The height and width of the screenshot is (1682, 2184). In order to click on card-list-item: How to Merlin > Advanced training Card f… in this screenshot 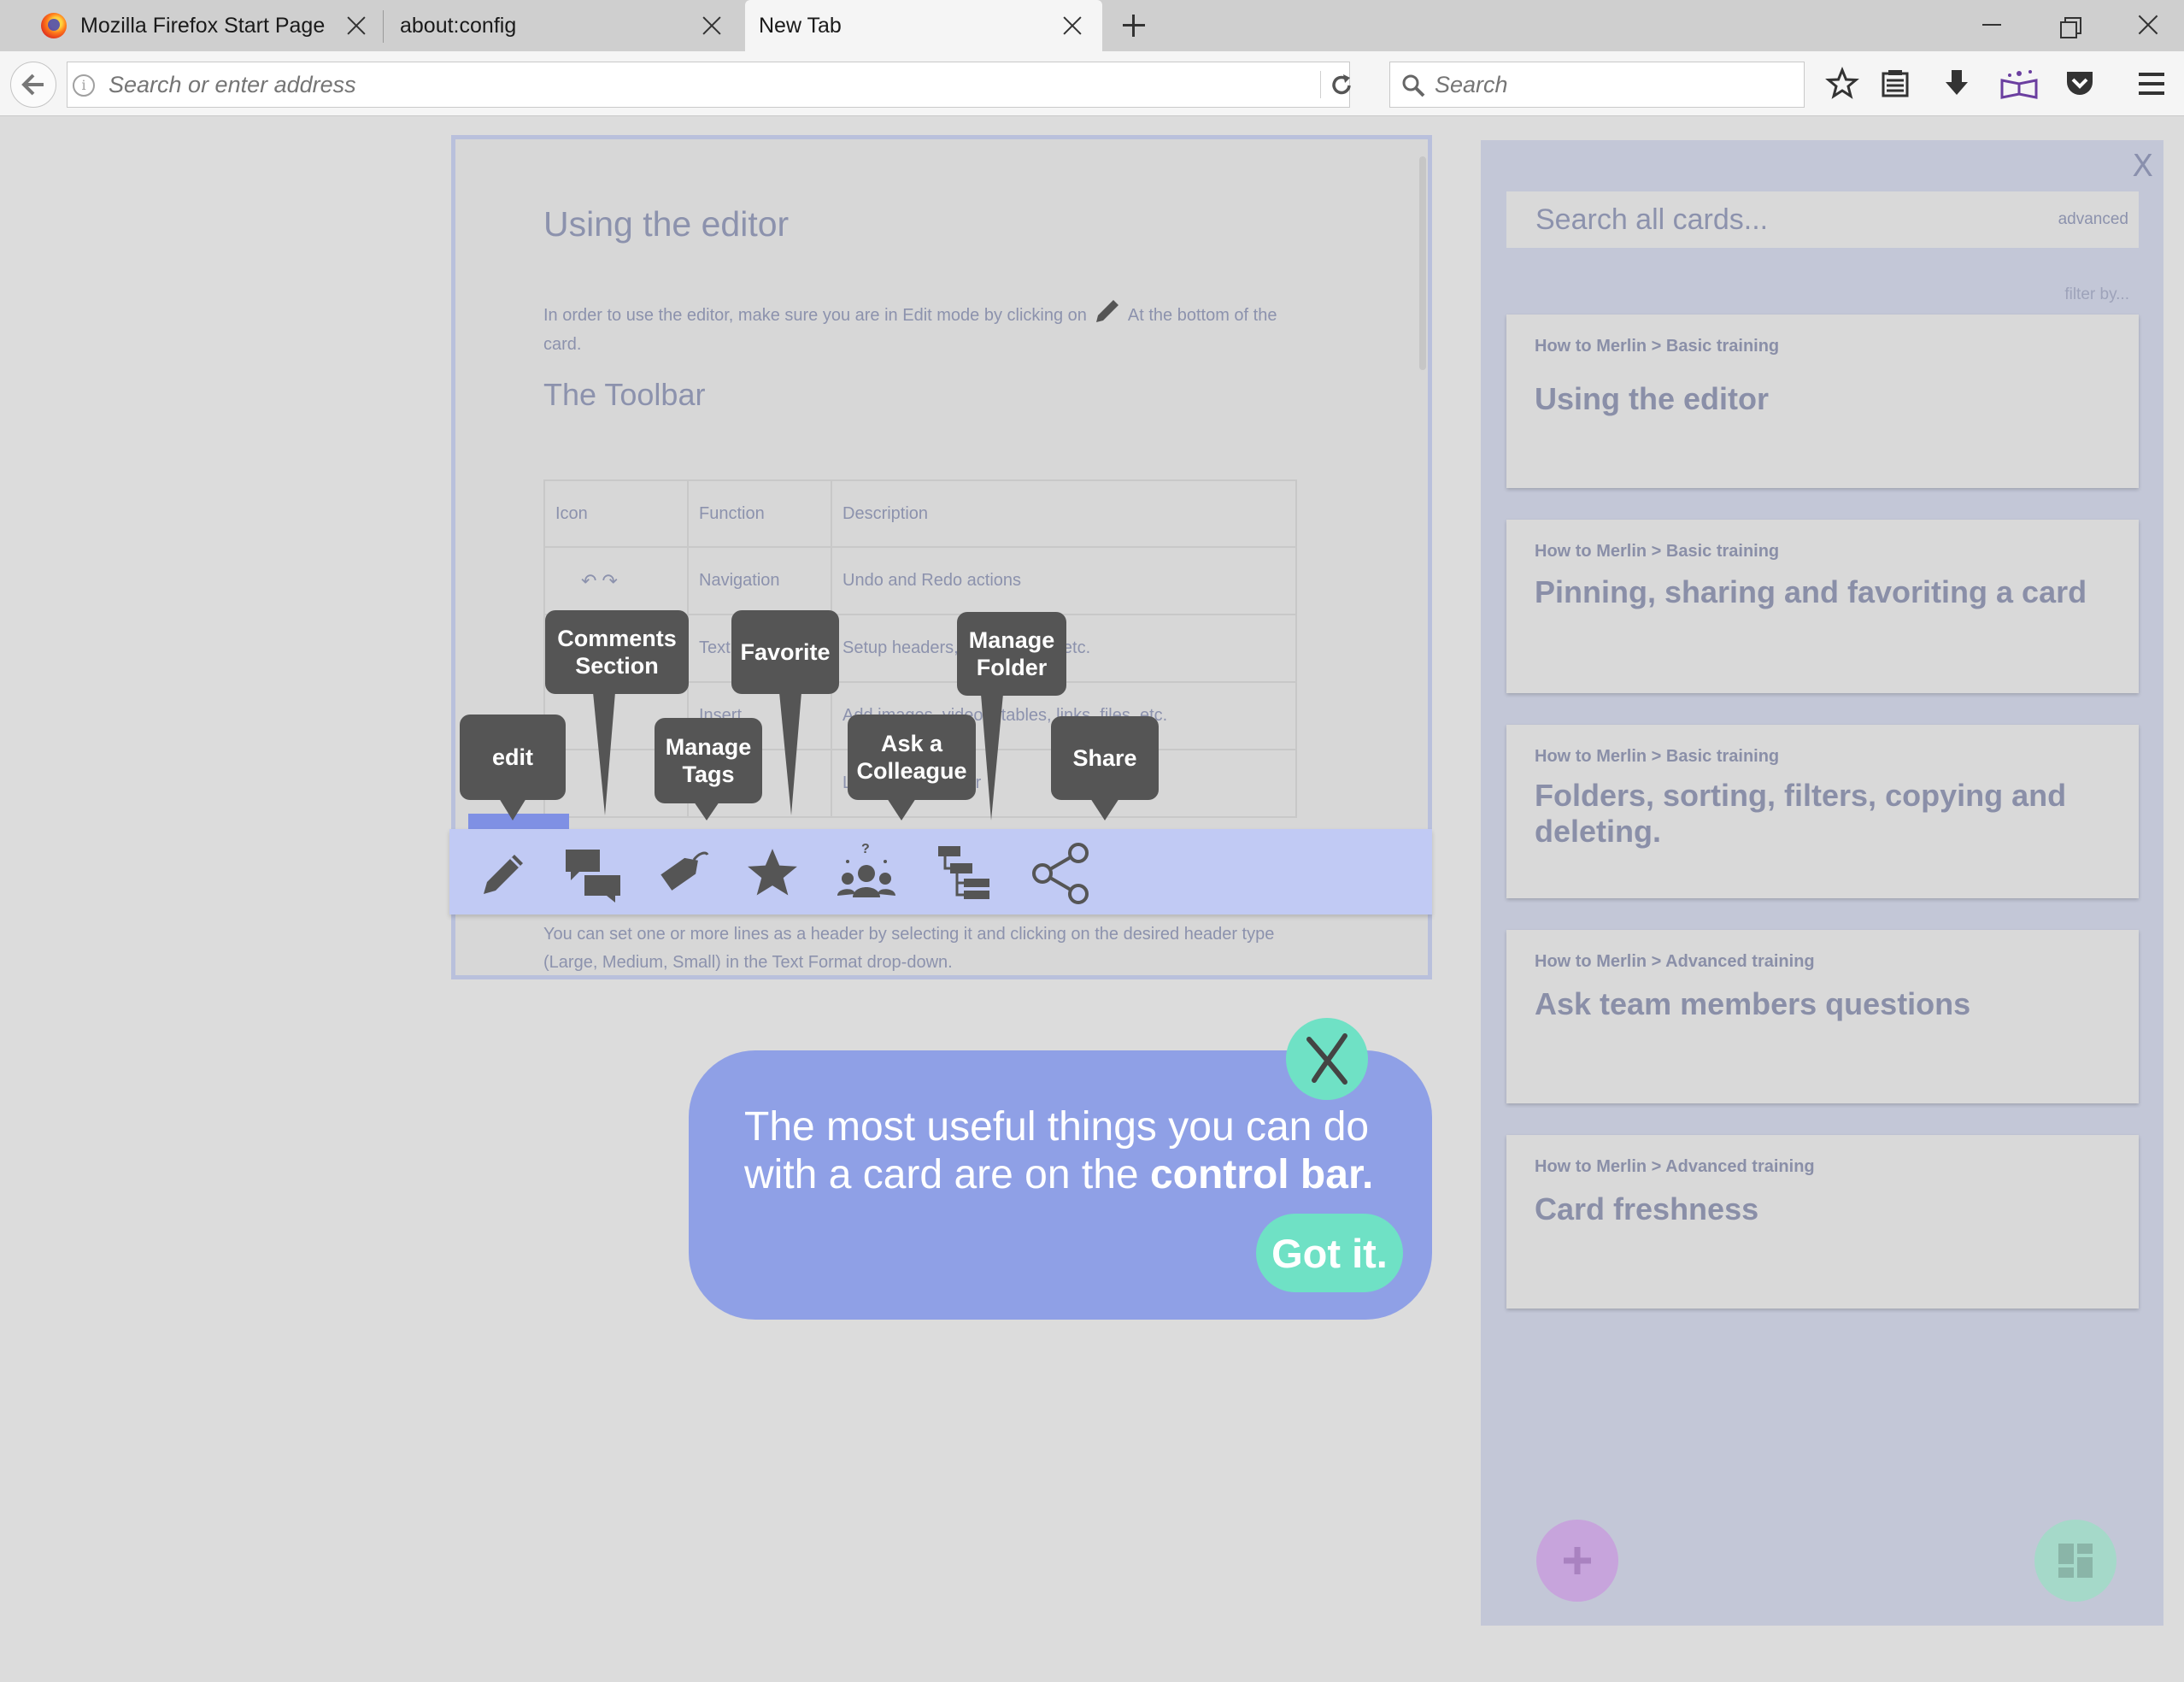, I will do `click(1823, 1222)`.